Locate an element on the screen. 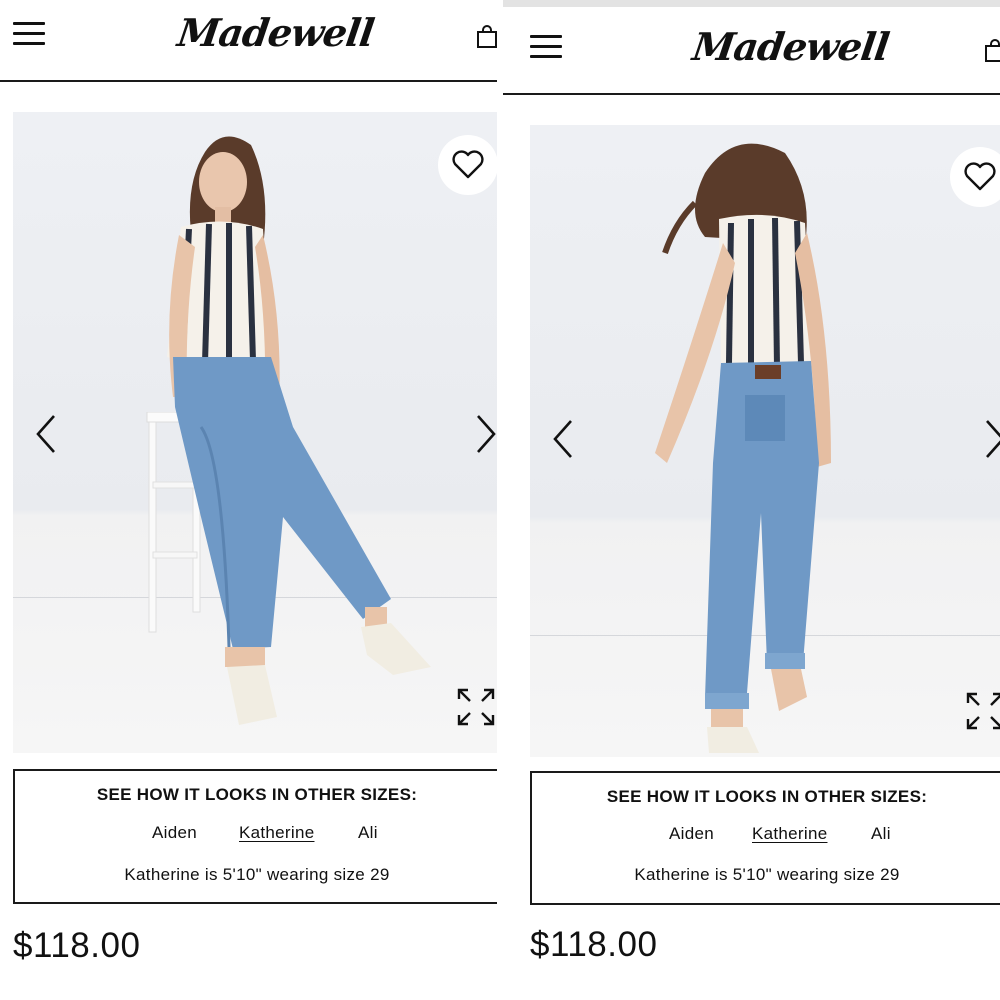  site-header-right: Madewell is located at coordinates (751, 51).